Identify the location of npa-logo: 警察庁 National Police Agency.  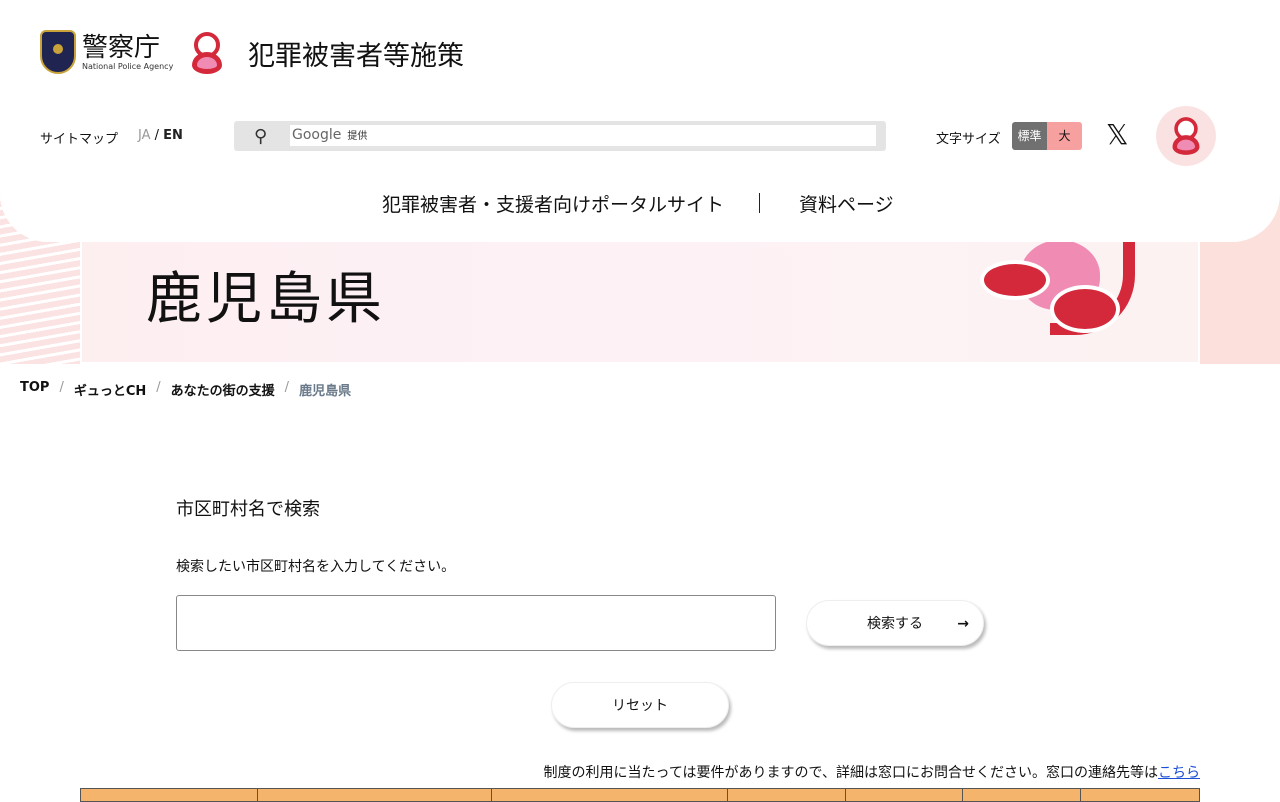
(106, 52).